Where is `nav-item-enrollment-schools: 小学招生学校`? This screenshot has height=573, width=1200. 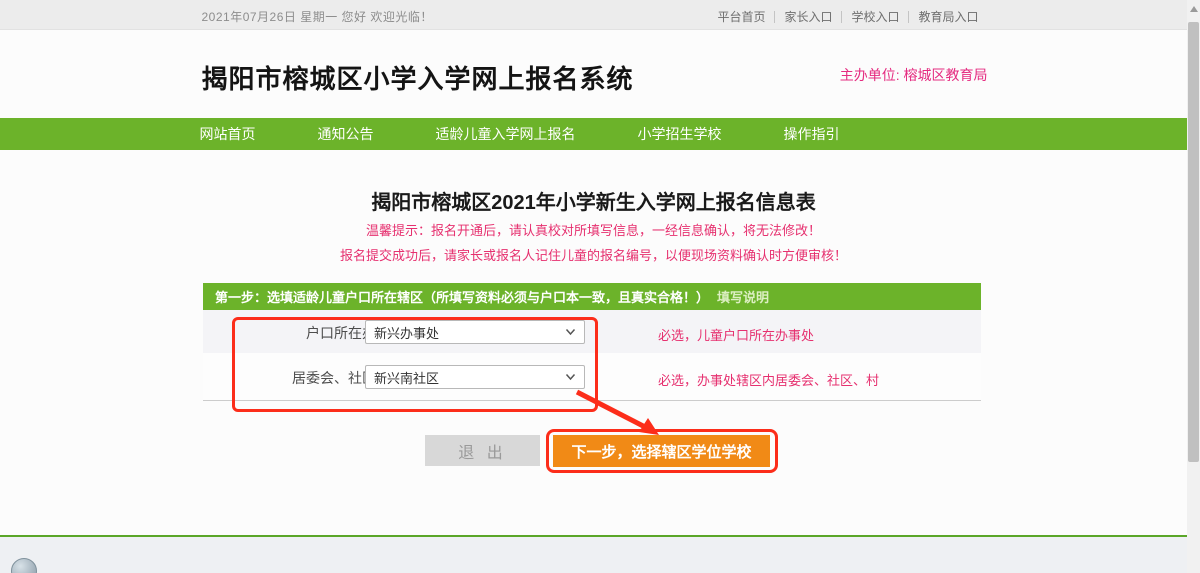
nav-item-enrollment-schools: 小学招生学校 is located at coordinates (680, 134).